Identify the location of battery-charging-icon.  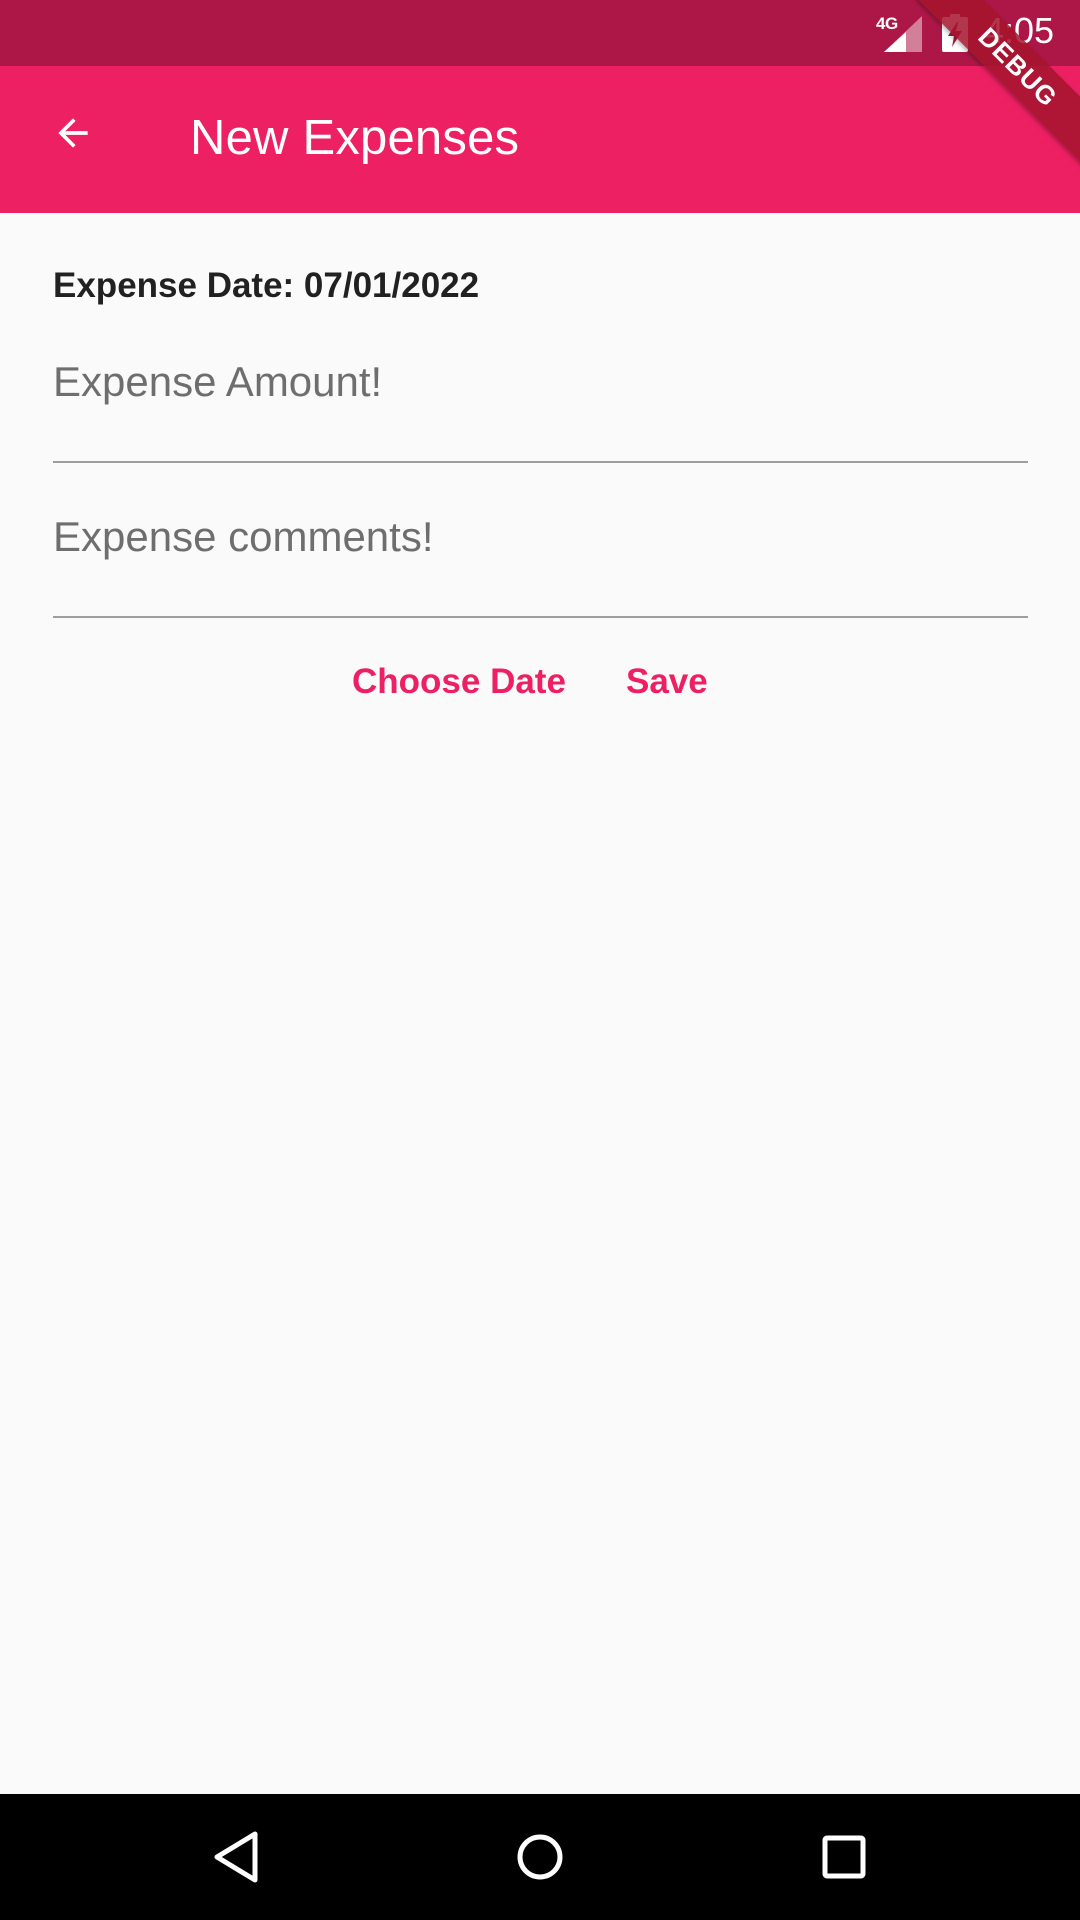
(955, 33).